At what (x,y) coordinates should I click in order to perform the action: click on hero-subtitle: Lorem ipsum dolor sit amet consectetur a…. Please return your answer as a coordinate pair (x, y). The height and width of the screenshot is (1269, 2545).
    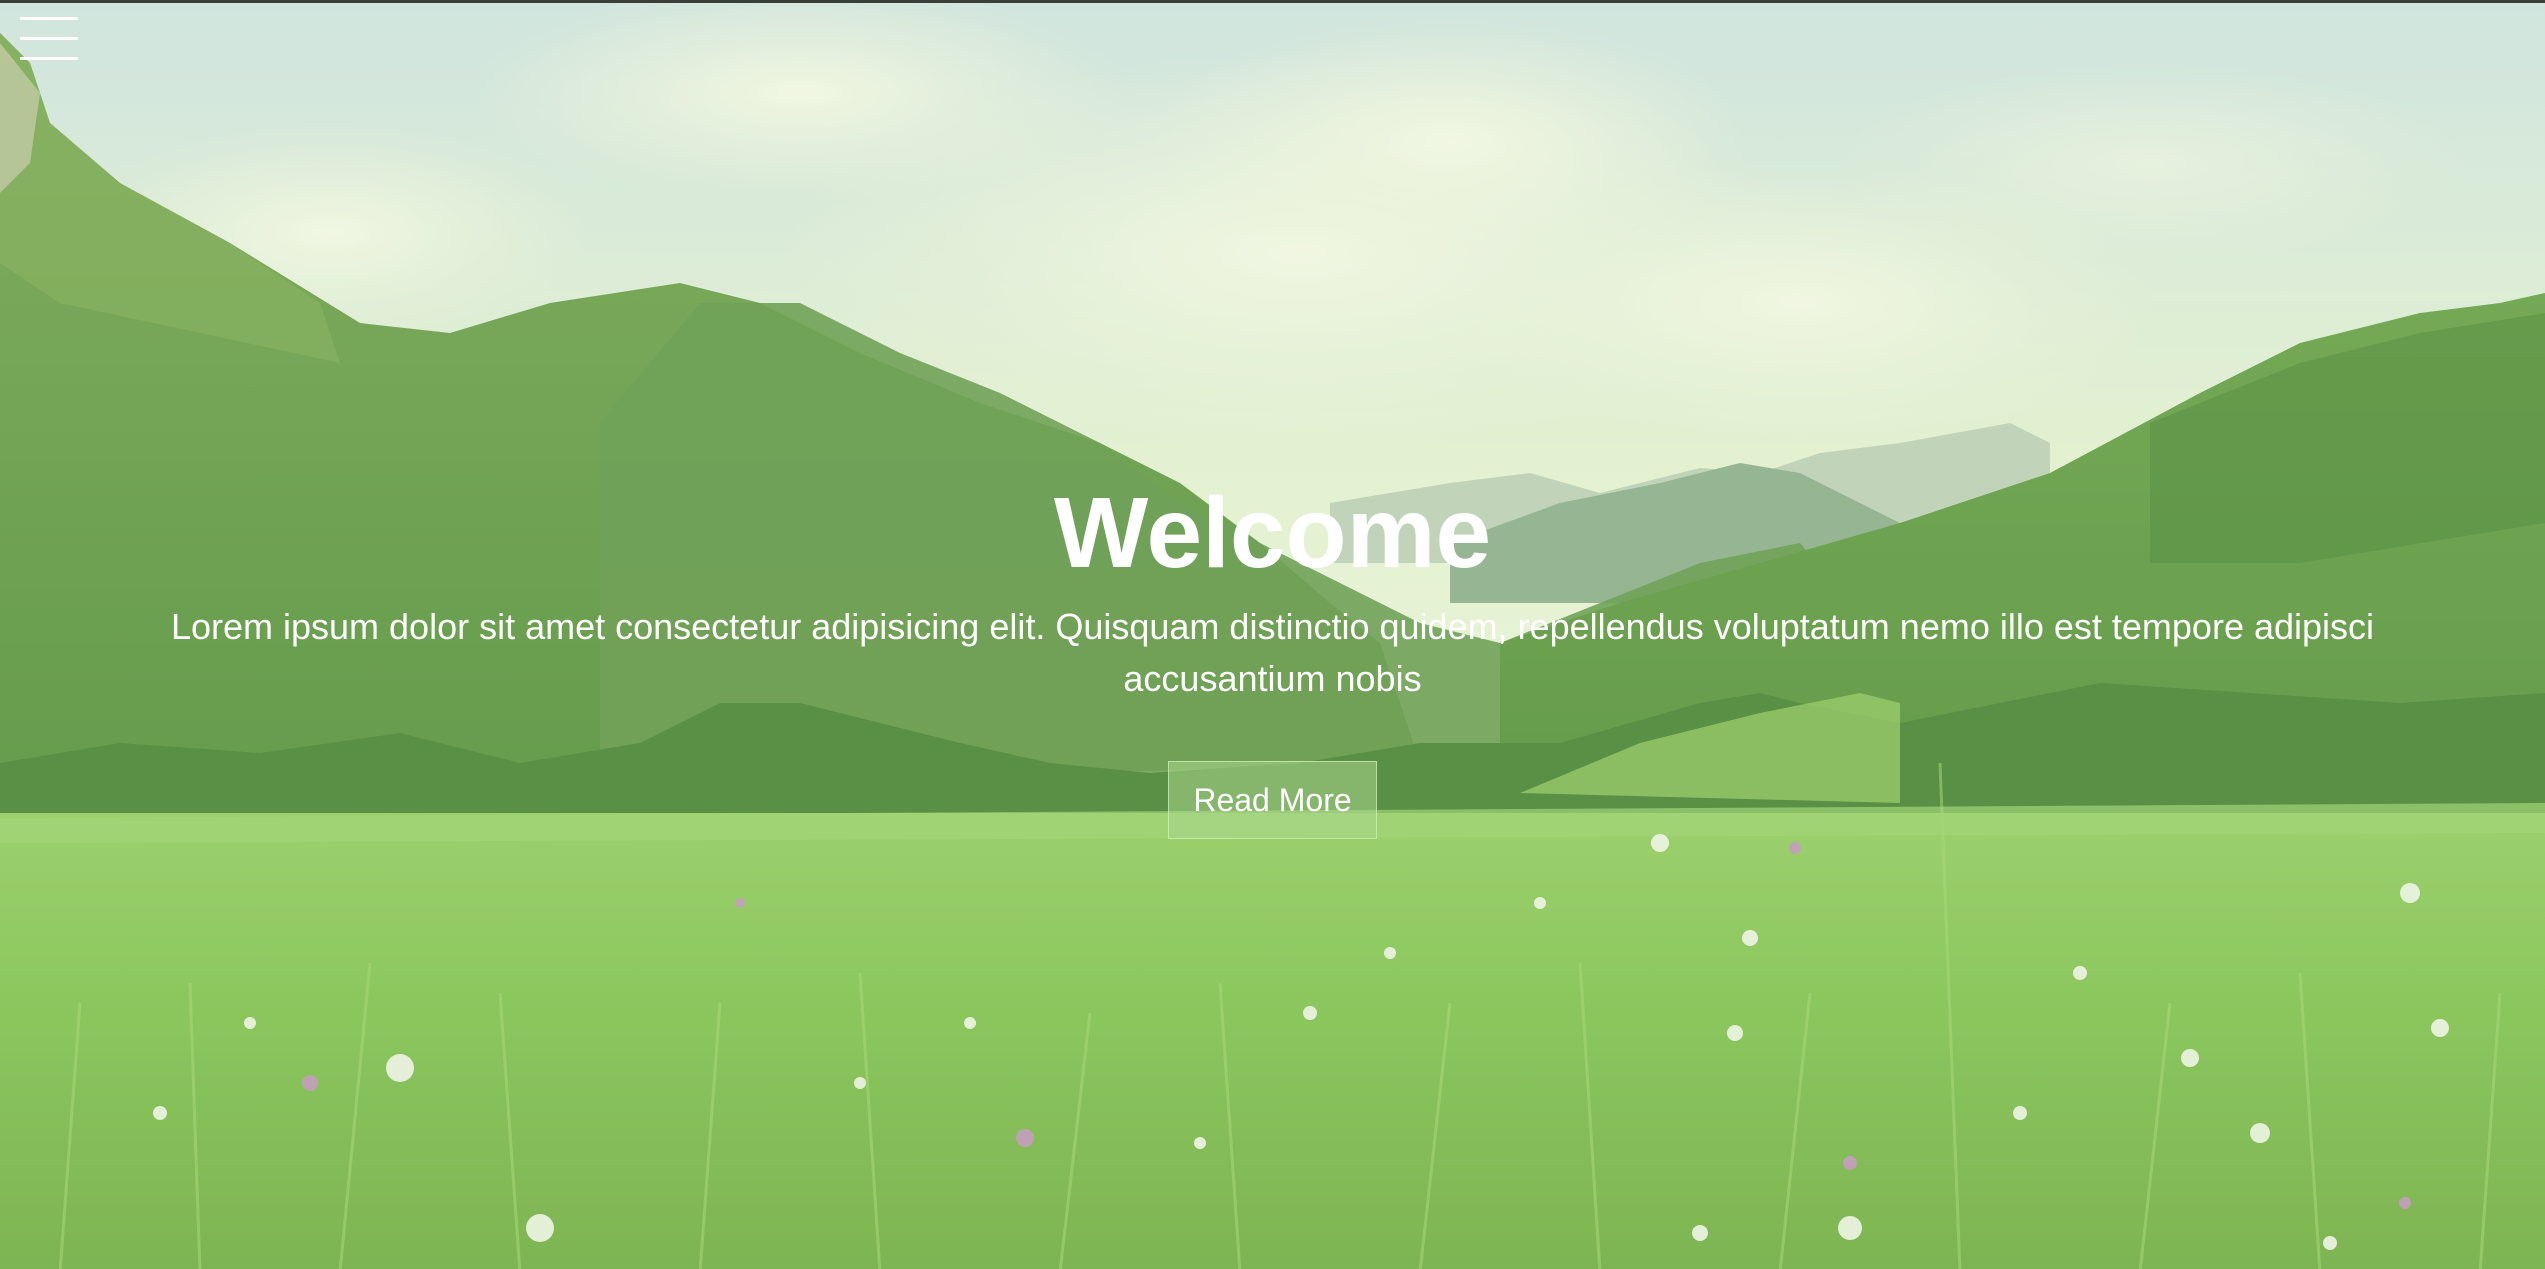
    Looking at the image, I should click on (1272, 652).